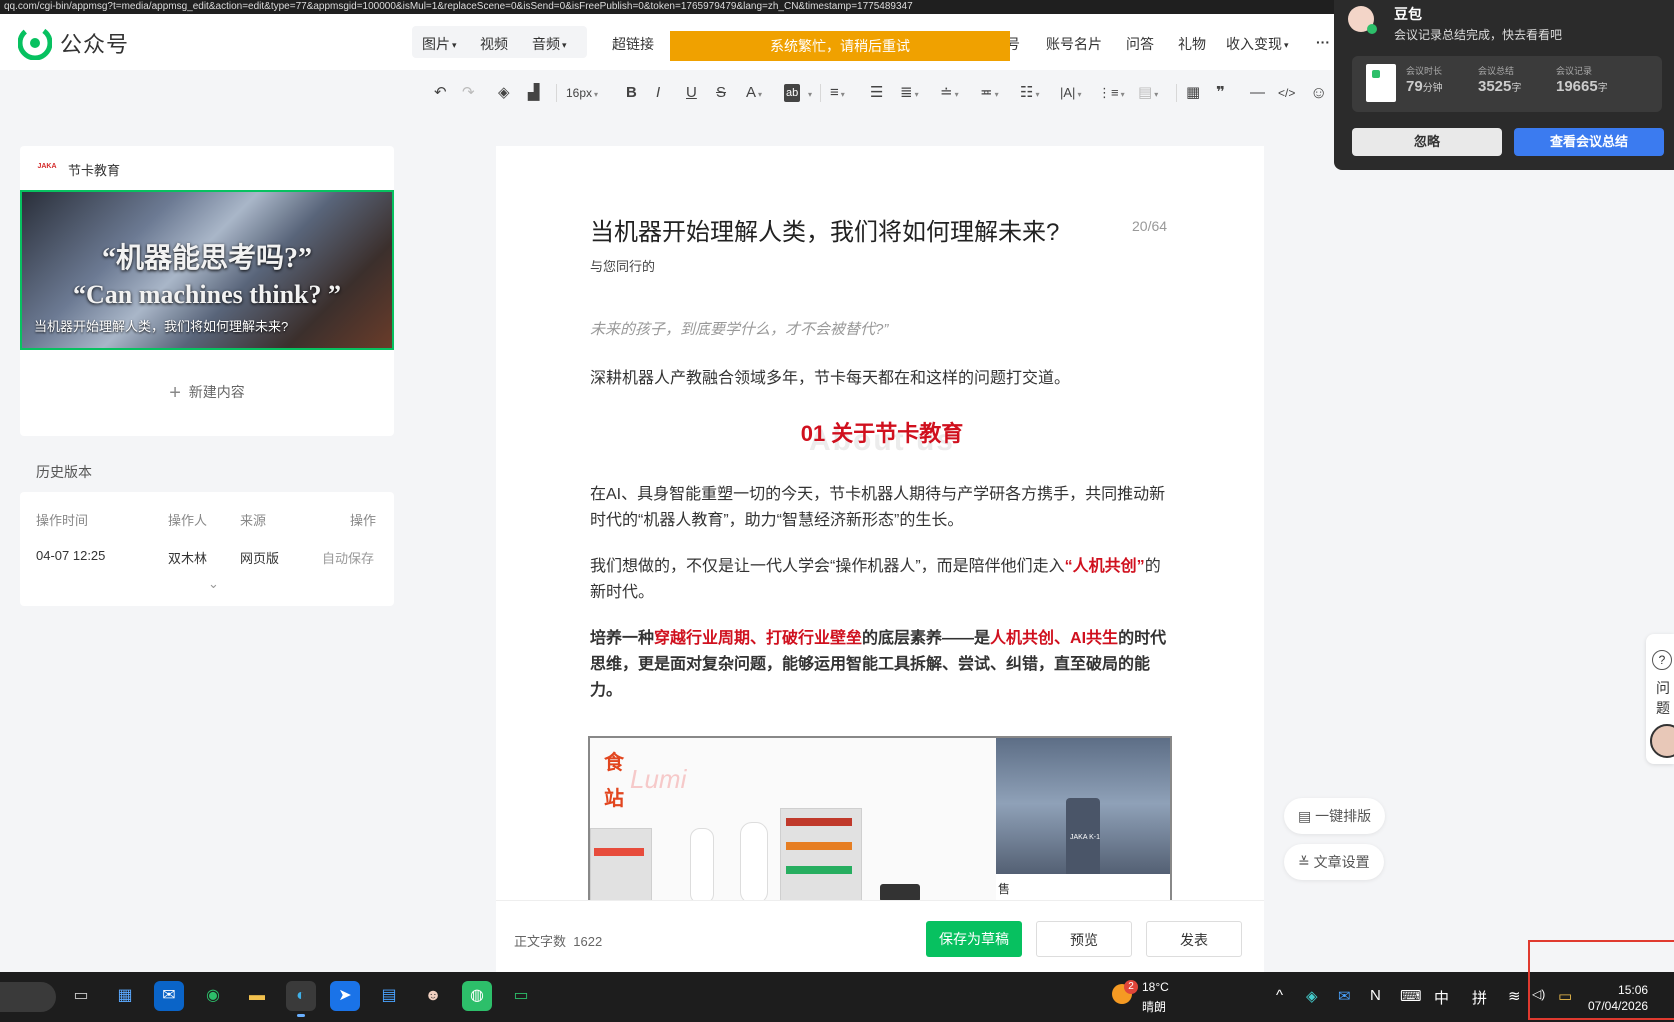 This screenshot has width=1674, height=1022. I want to click on highlight-caret-icon: ▾, so click(809, 94).